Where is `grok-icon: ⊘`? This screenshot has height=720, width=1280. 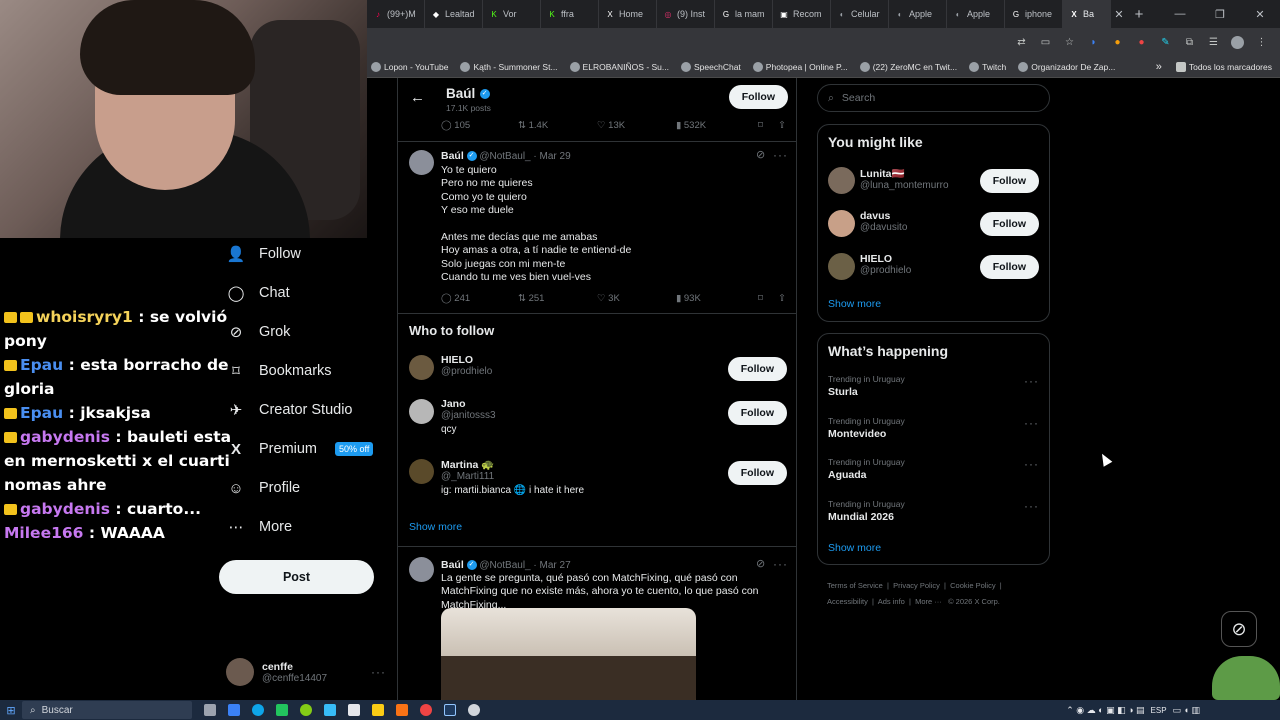
grok-icon: ⊘ is located at coordinates (760, 563).